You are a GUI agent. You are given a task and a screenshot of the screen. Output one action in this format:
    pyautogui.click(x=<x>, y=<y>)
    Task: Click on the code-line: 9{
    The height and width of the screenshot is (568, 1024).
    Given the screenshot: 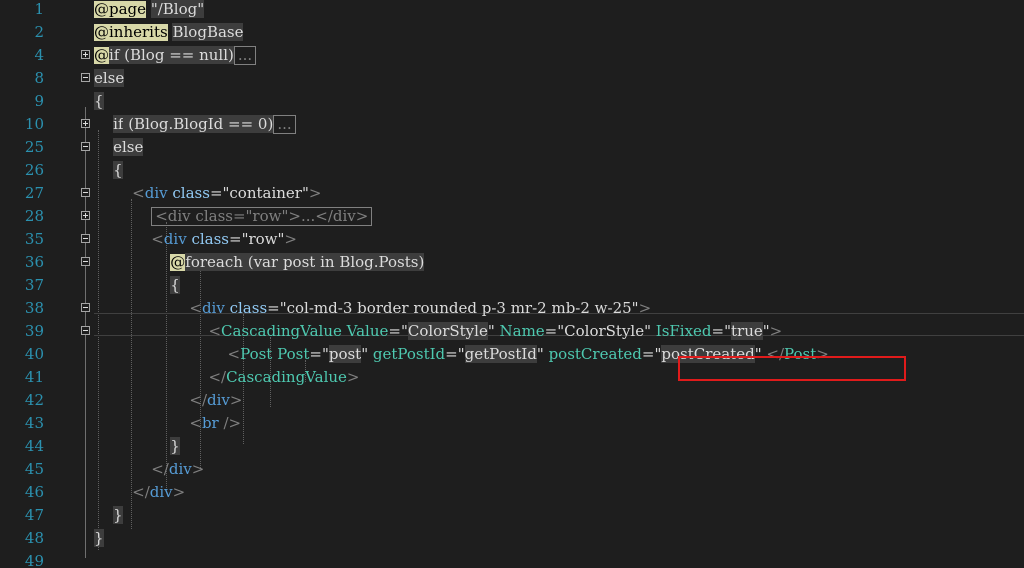 What is the action you would take?
    pyautogui.click(x=512, y=101)
    